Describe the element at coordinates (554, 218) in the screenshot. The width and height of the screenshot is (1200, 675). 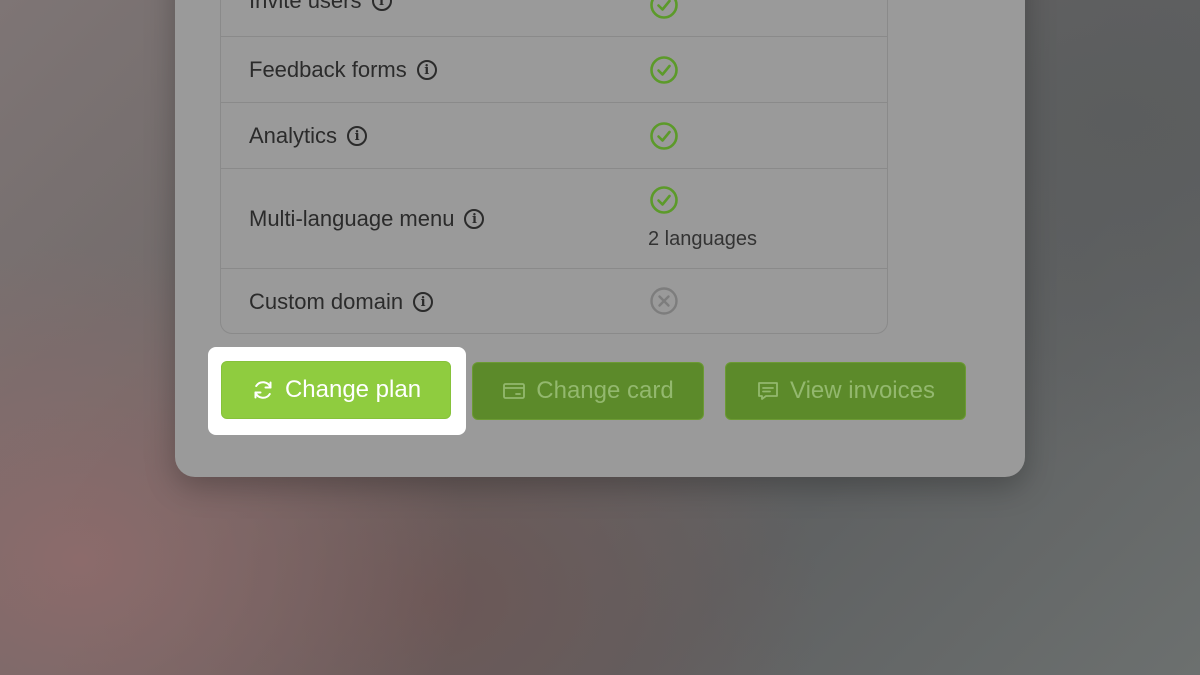
I see `feature-row-multi-language-menu: Multi-language menu i 2 languages` at that location.